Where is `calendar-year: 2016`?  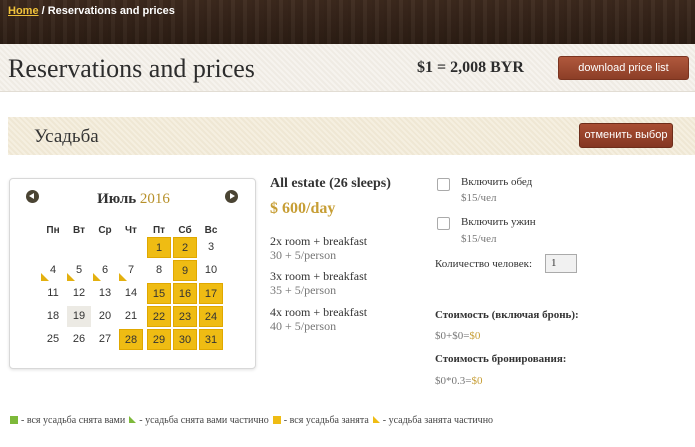
calendar-year: 2016 is located at coordinates (154, 199).